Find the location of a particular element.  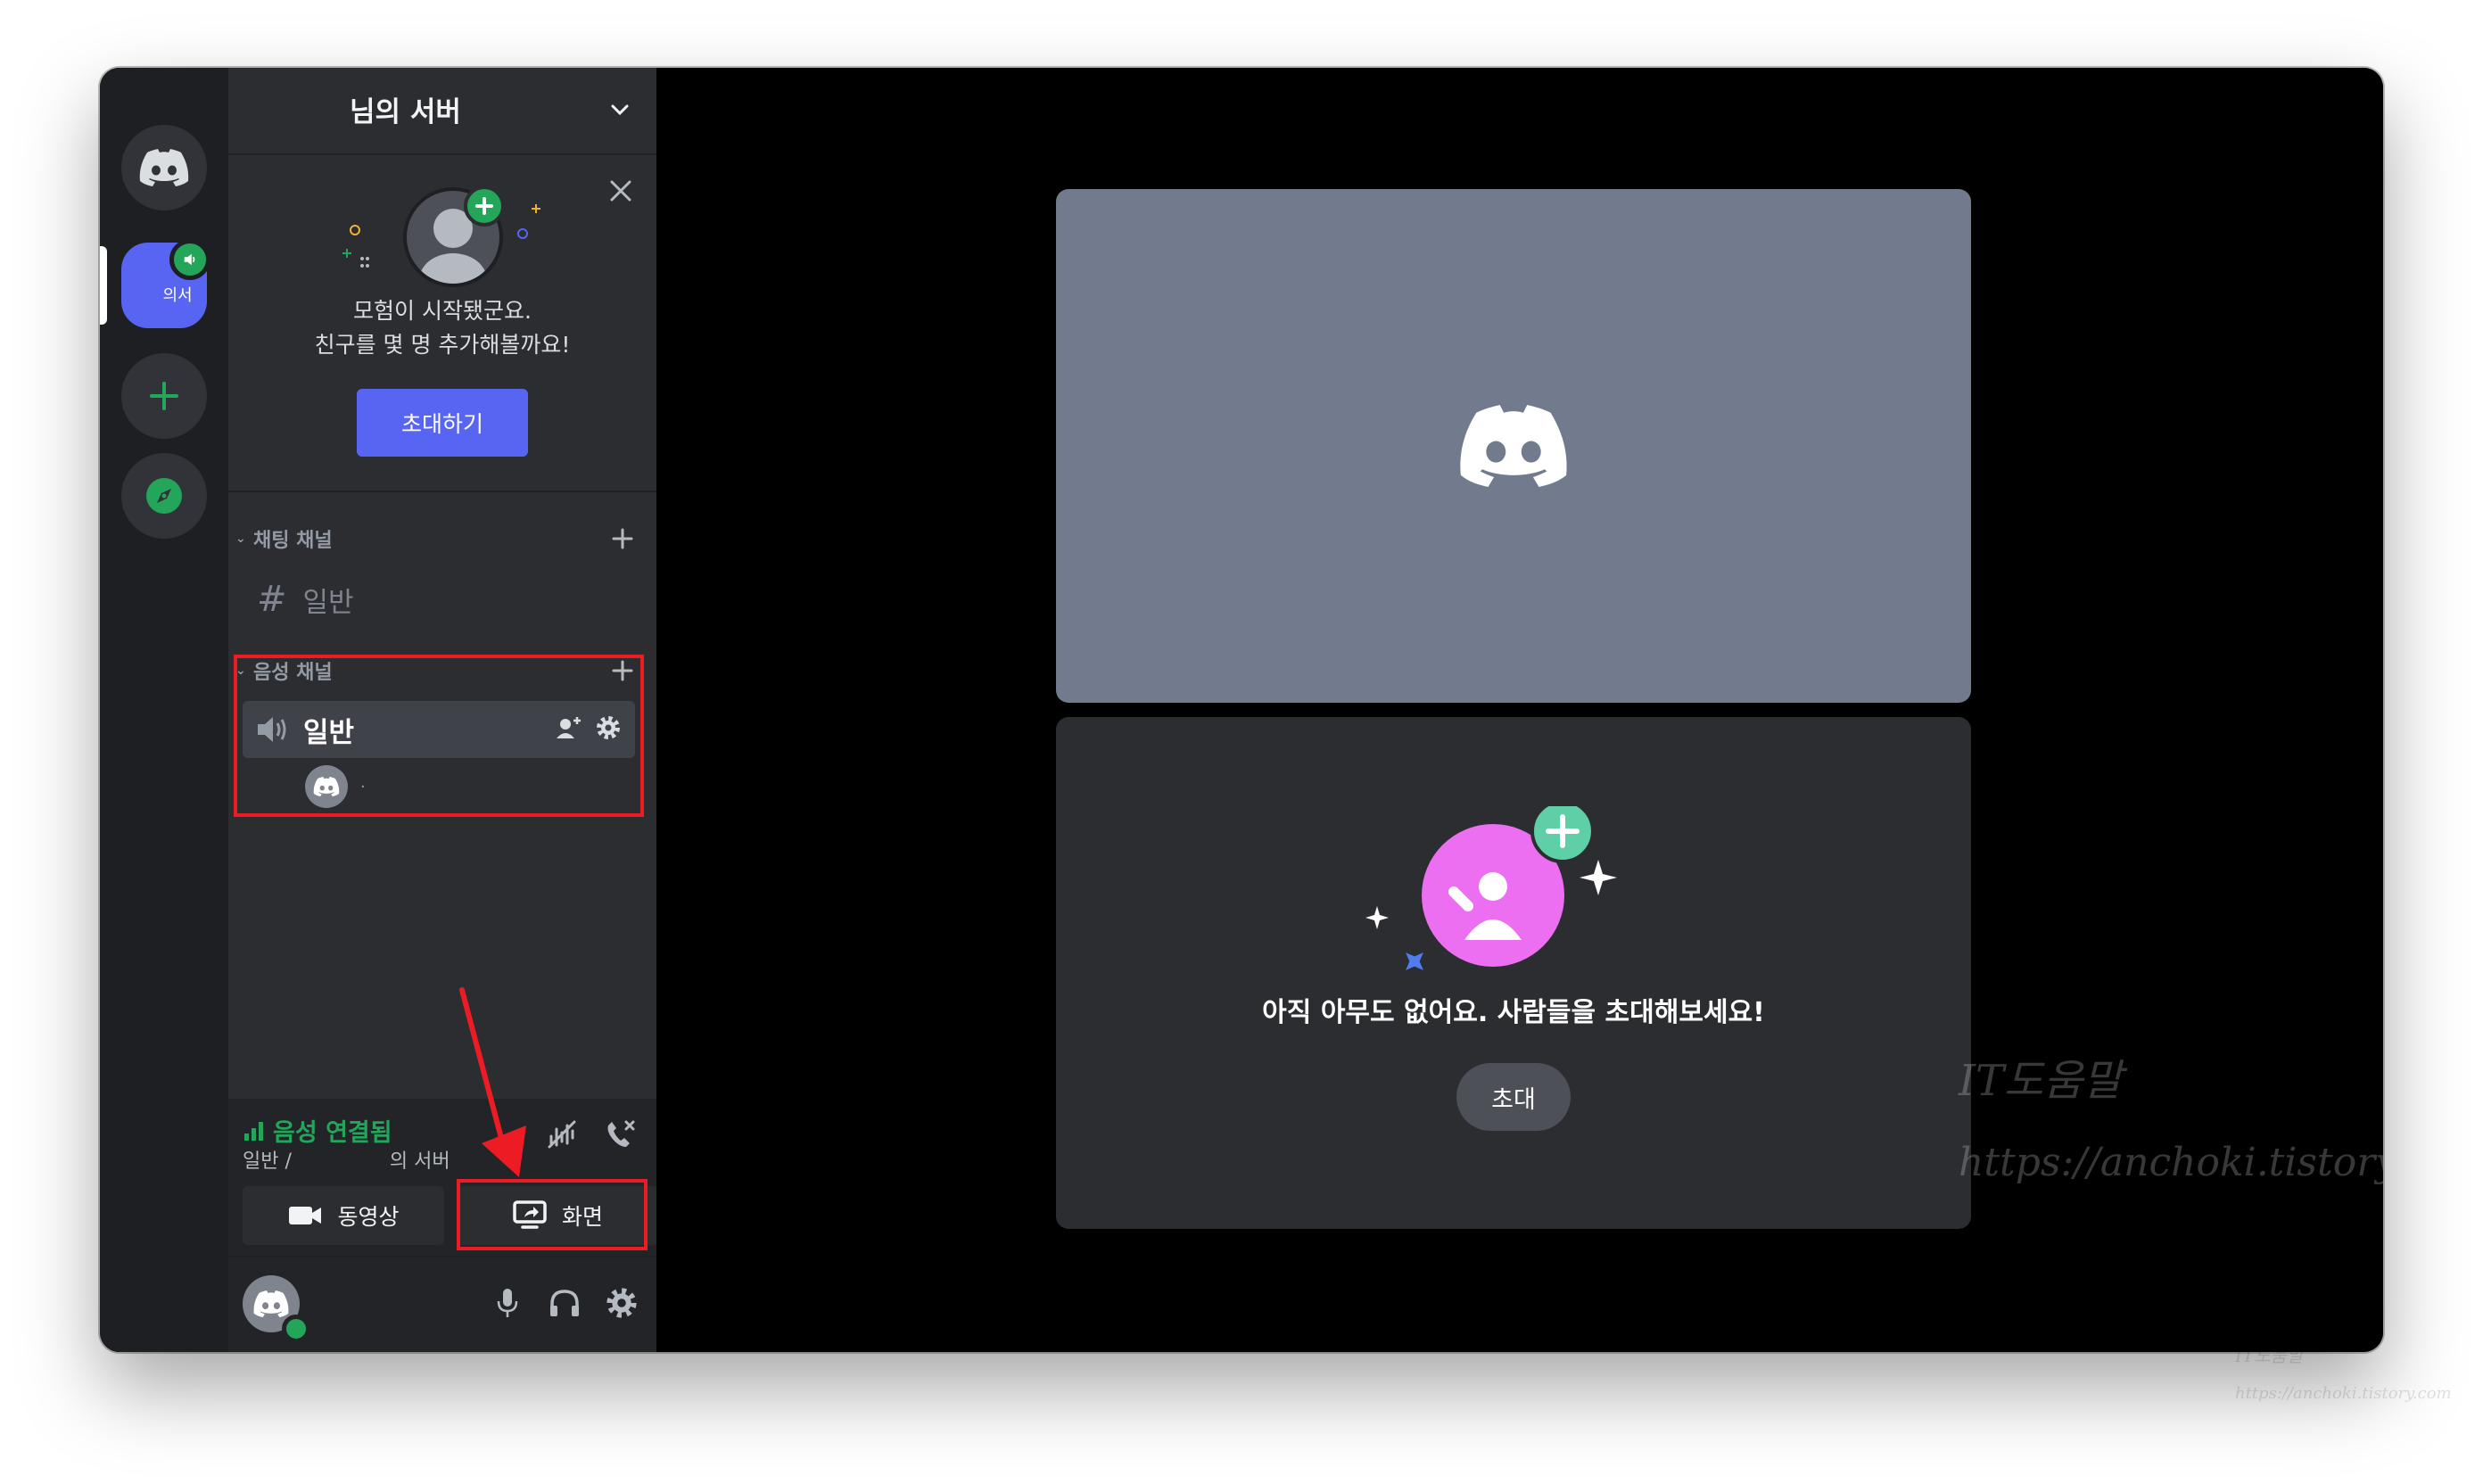

home-button is located at coordinates (164, 168).